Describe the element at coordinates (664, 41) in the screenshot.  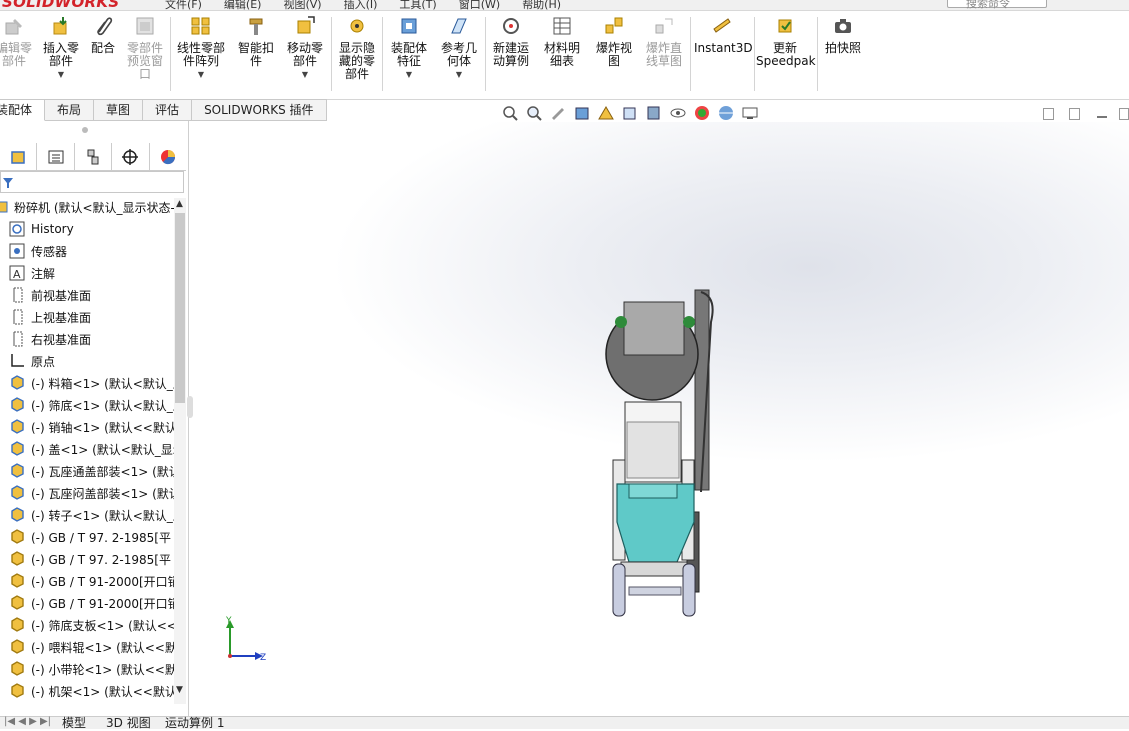
I see `explode-line-sketch-button: 爆炸直 线草图` at that location.